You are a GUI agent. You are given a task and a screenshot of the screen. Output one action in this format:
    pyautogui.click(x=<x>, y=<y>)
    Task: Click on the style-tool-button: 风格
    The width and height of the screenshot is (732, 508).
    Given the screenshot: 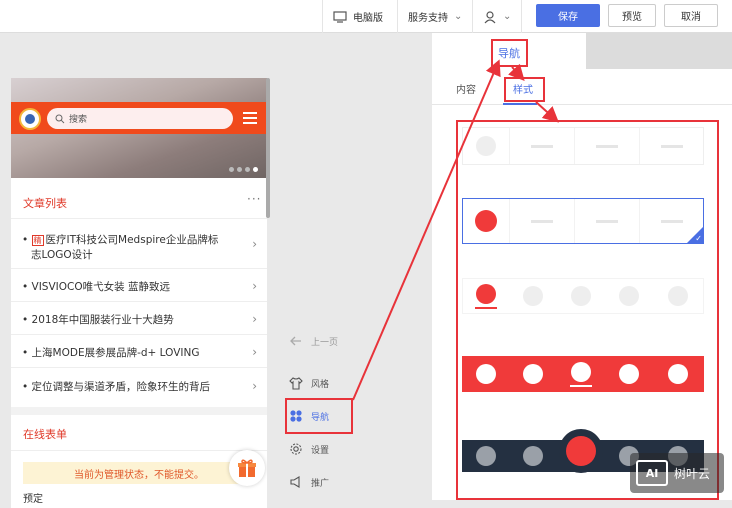 What is the action you would take?
    pyautogui.click(x=309, y=383)
    